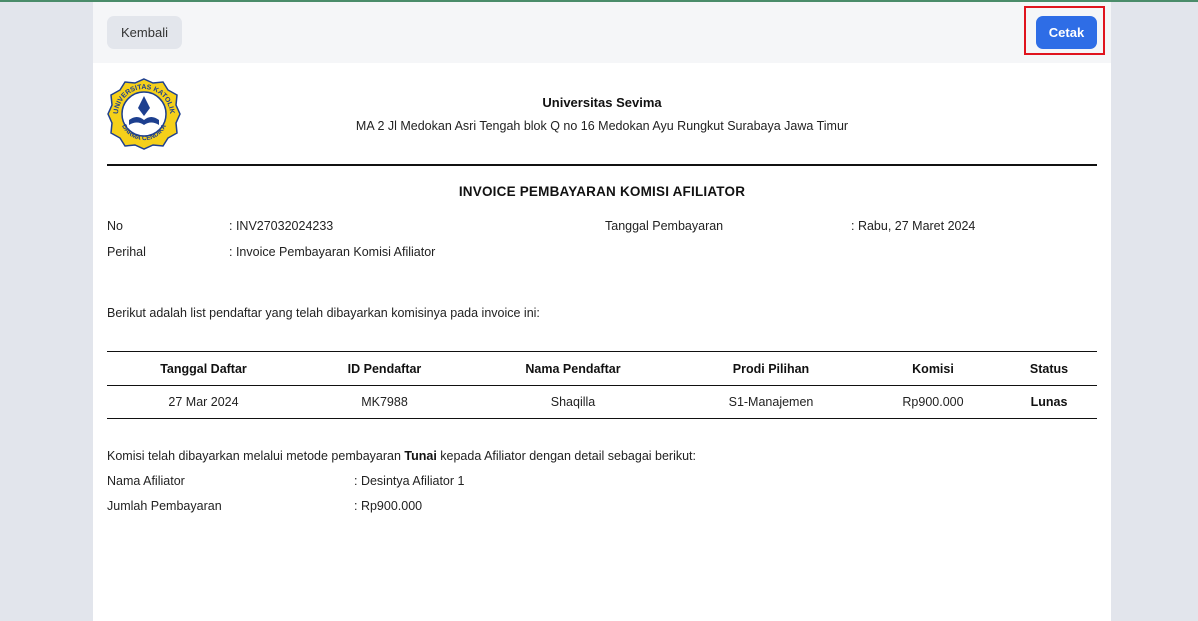  Describe the element at coordinates (384, 368) in the screenshot. I see `col-header-registrant-id: ID Pendaftar` at that location.